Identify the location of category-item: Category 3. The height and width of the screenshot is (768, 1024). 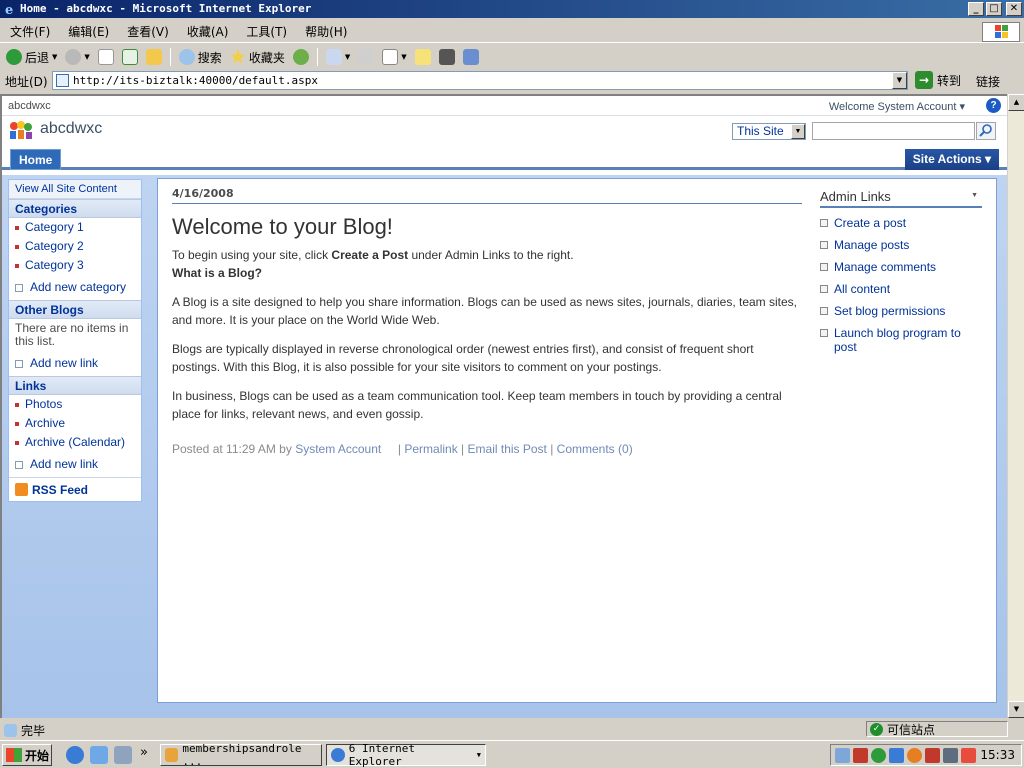
(75, 265).